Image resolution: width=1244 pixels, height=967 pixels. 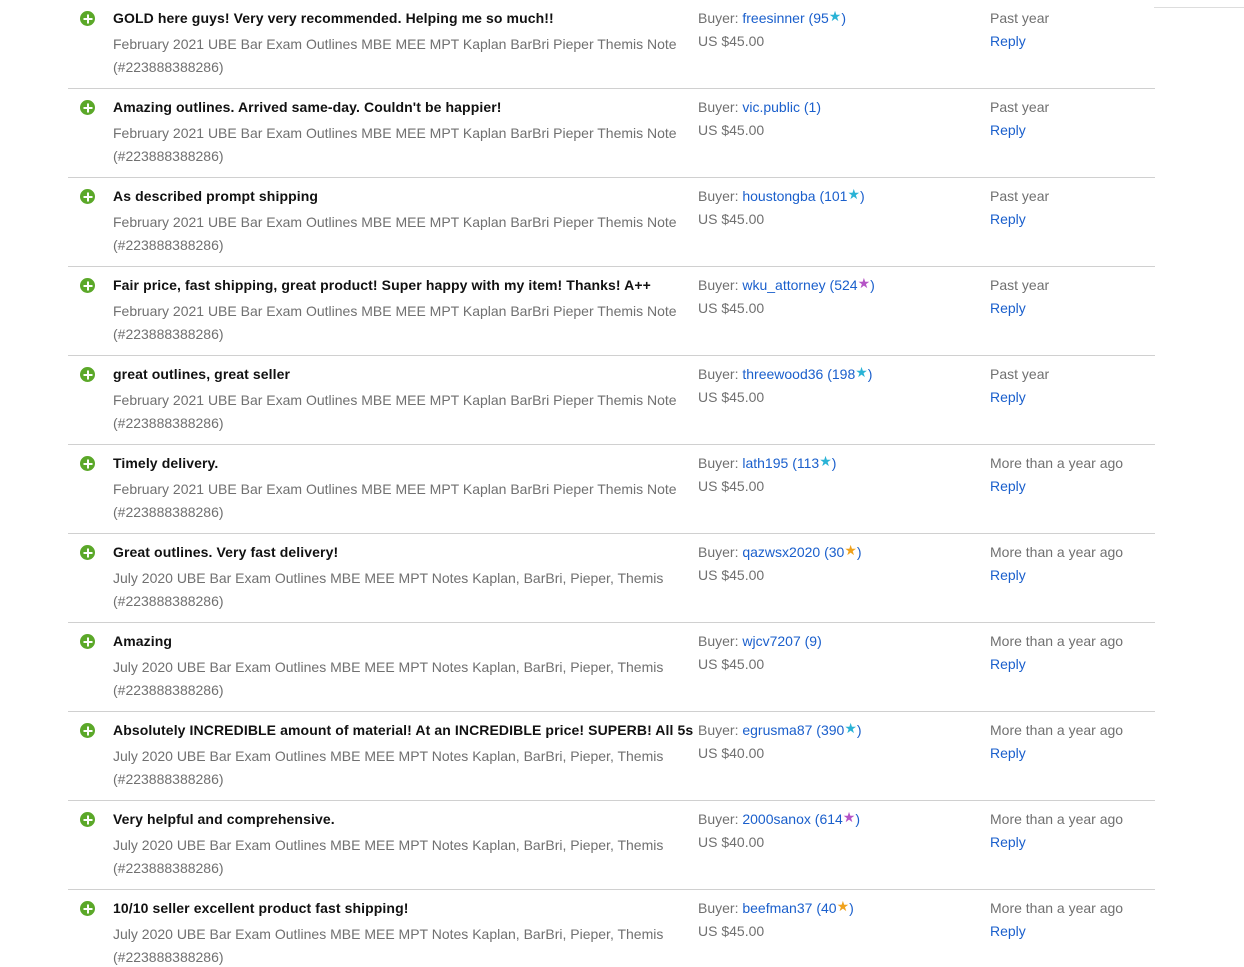 I want to click on feedback-comment: As described prompt shipping, so click(x=216, y=196).